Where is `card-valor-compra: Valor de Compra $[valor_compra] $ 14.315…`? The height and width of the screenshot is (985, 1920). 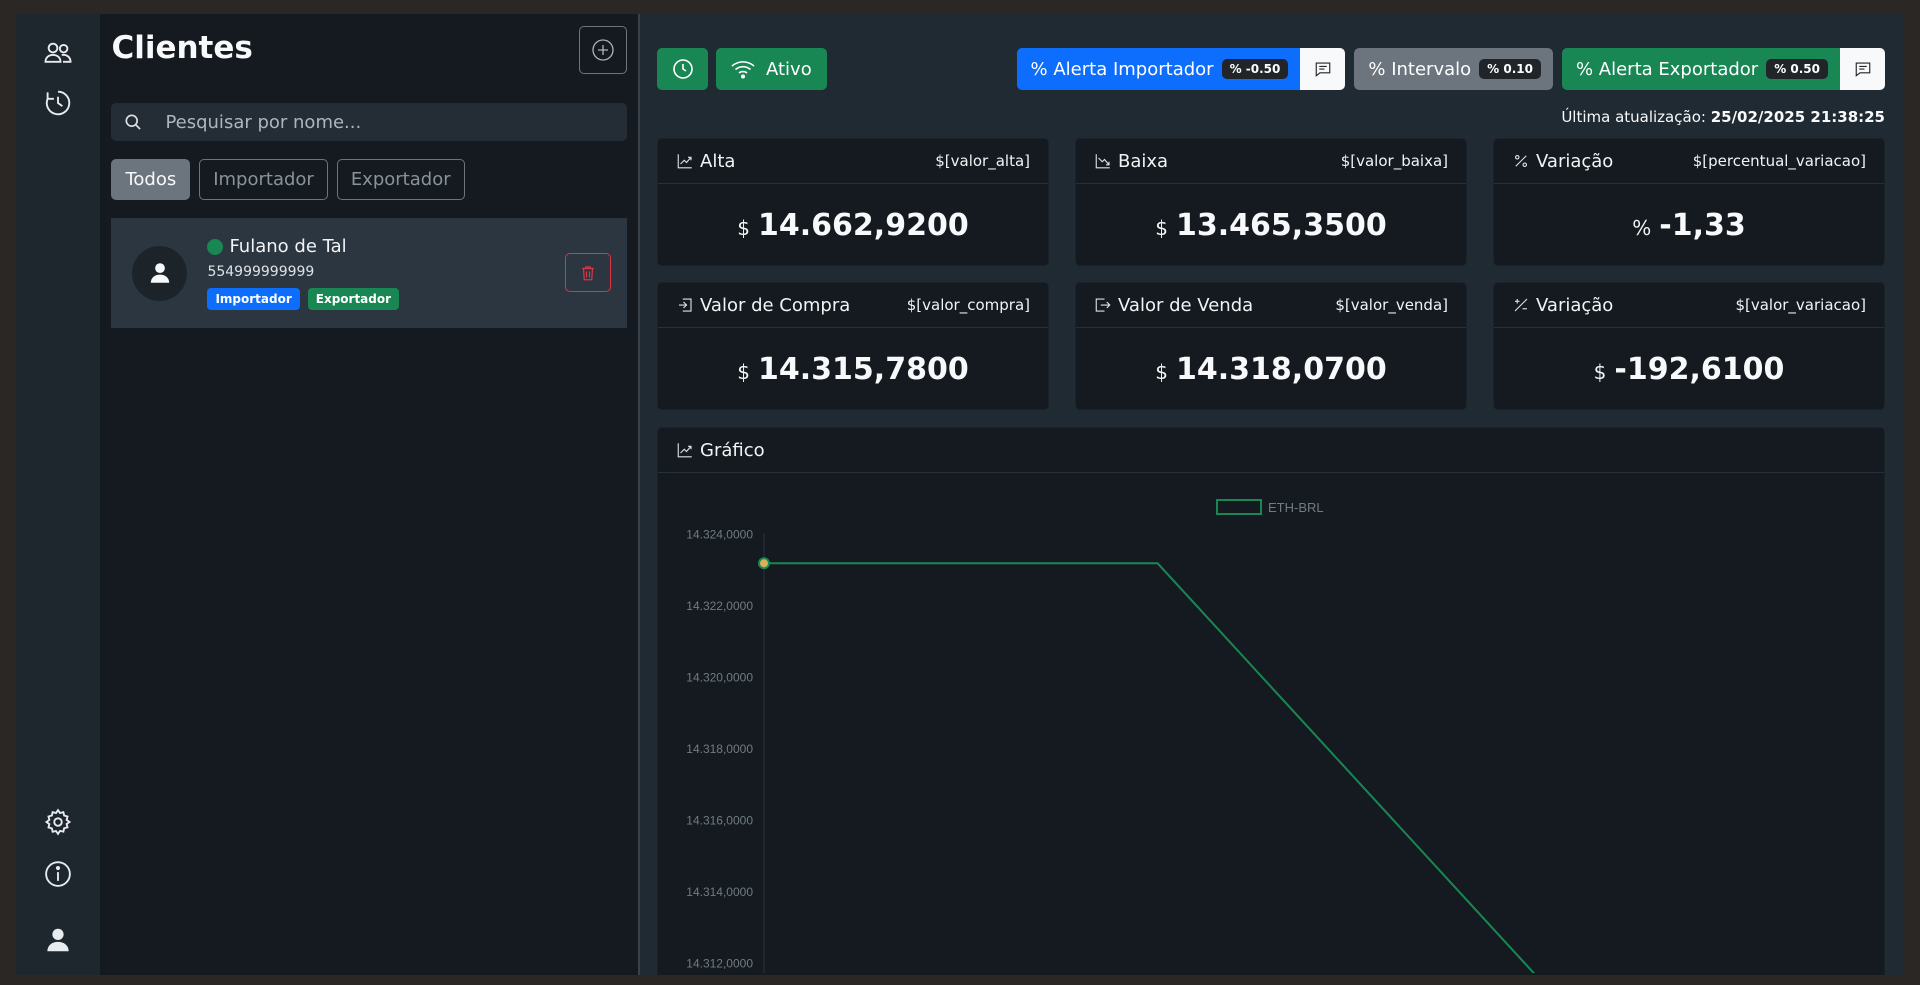 card-valor-compra: Valor de Compra $[valor_compra] $ 14.315… is located at coordinates (853, 346).